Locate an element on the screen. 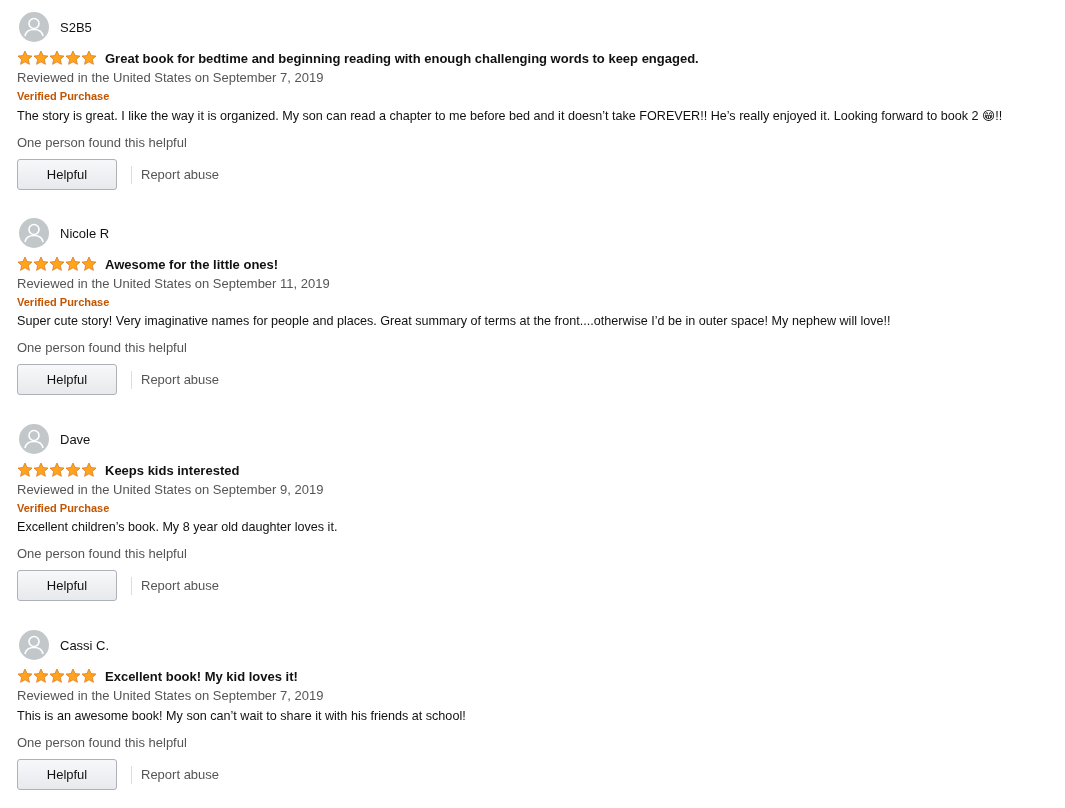  review-text: The story is great. I like the way it is organized. My son can read a chapter to me before bed and it doesn’t take FOREVER!! He’s really enjoyed it. Looking forward to book 2 😁!! is located at coordinates (510, 115).